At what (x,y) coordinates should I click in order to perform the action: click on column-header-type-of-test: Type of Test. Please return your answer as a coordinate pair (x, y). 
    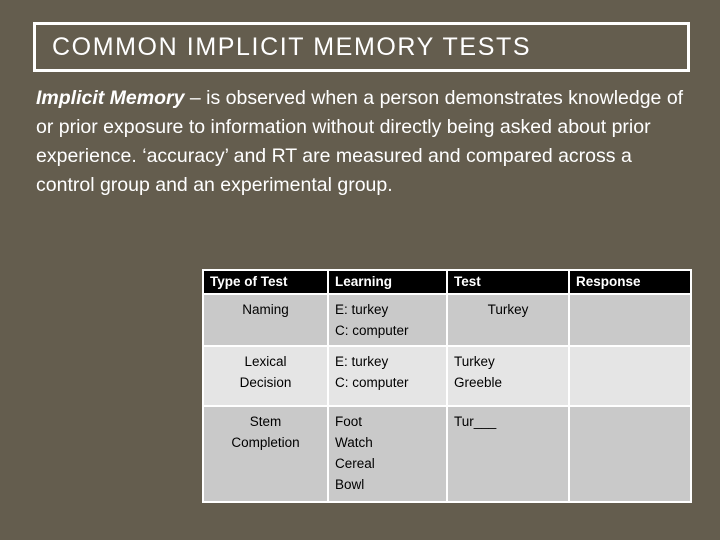
    Looking at the image, I should click on (265, 282).